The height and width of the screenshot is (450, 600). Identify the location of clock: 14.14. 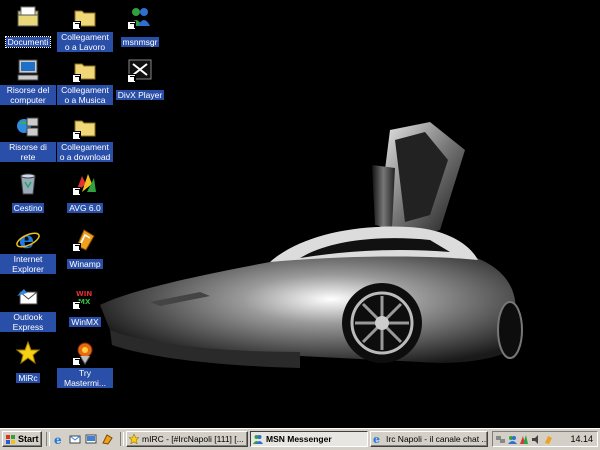
(581, 439).